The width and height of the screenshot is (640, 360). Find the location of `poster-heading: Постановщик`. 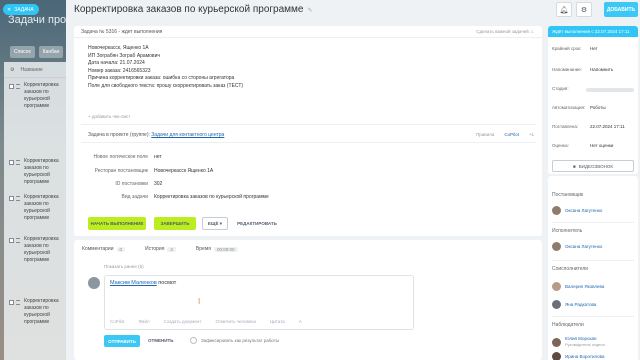

poster-heading: Постановщик is located at coordinates (568, 195).